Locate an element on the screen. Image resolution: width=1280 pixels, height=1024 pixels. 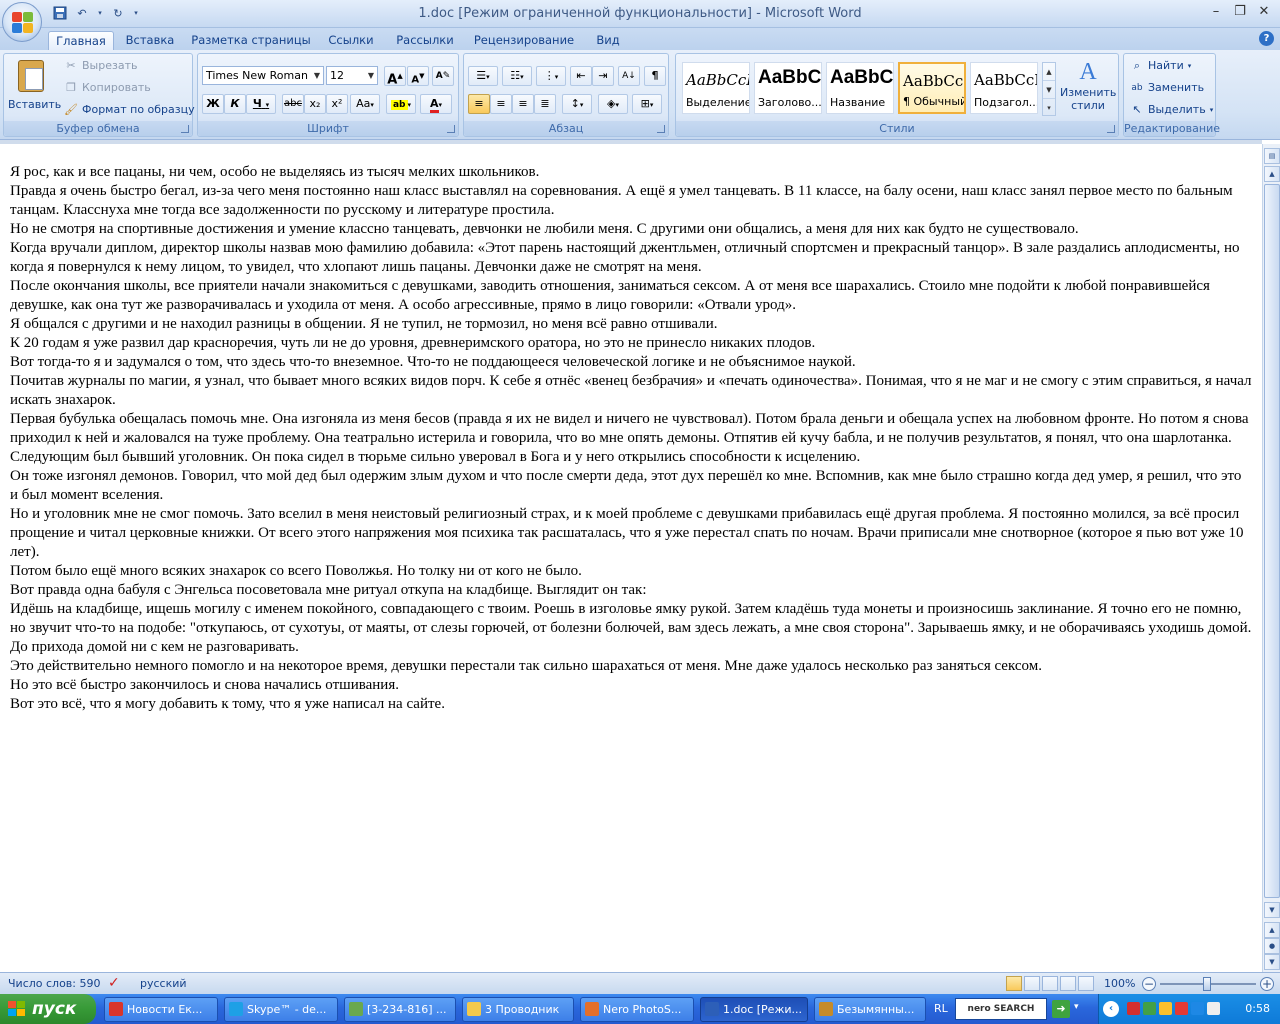
shrink-font-button: A▼ is located at coordinates (418, 76).